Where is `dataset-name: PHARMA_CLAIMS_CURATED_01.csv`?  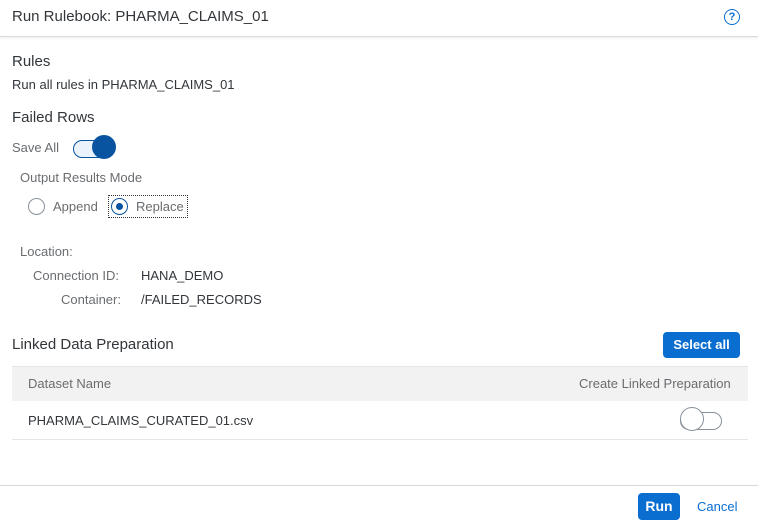 dataset-name: PHARMA_CLAIMS_CURATED_01.csv is located at coordinates (141, 420).